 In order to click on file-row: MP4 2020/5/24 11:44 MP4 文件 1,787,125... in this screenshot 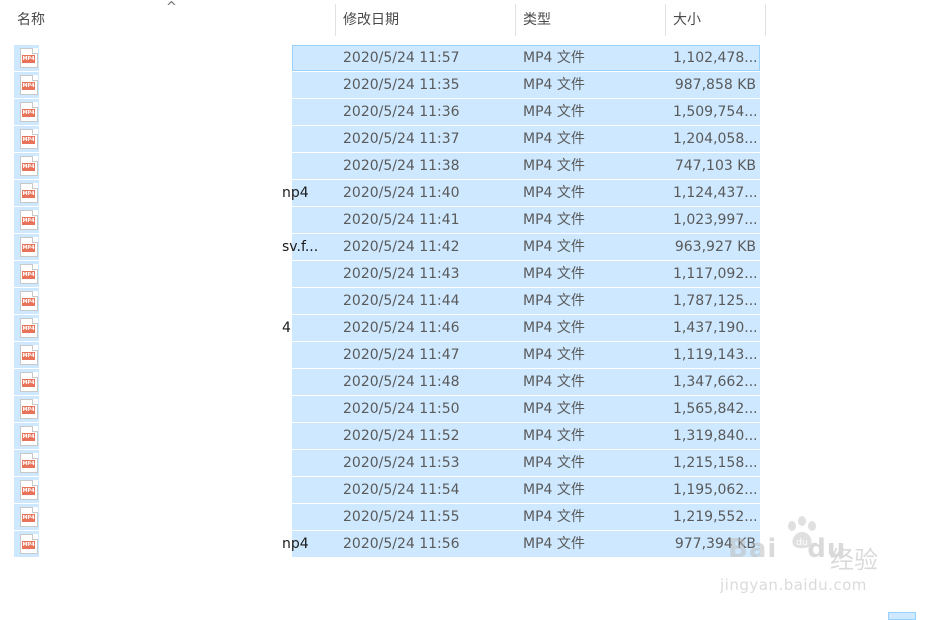, I will do `click(387, 301)`.